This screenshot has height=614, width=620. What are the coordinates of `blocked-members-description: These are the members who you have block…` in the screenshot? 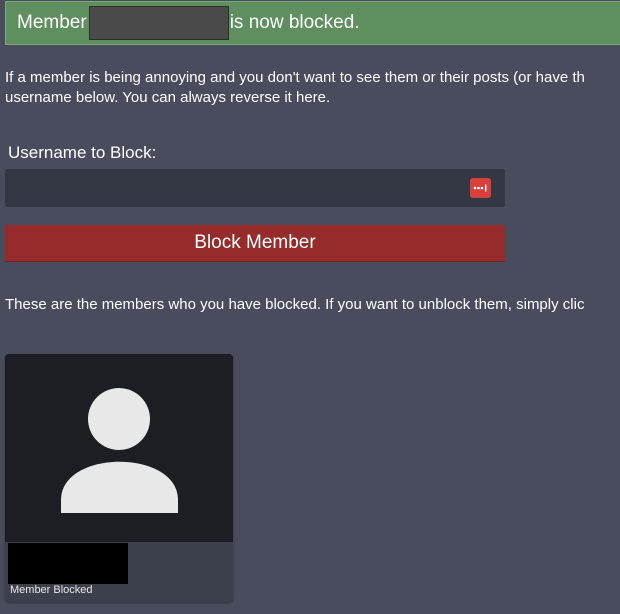 It's located at (295, 304).